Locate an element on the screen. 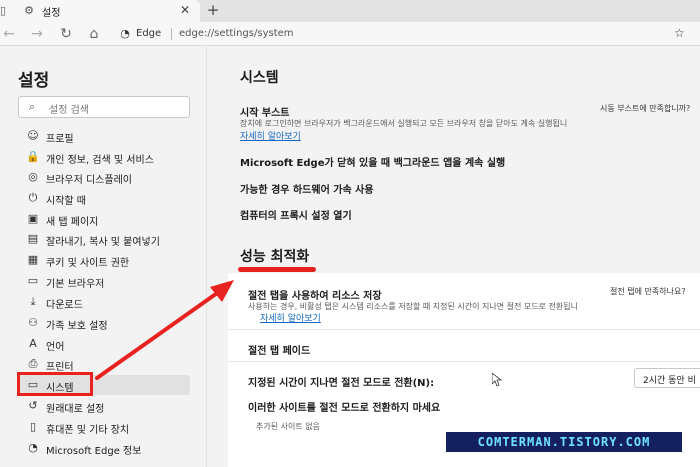 The image size is (700, 467). sidebar-item-appearance: ◎ 브라우저 디스플레이 is located at coordinates (104, 177).